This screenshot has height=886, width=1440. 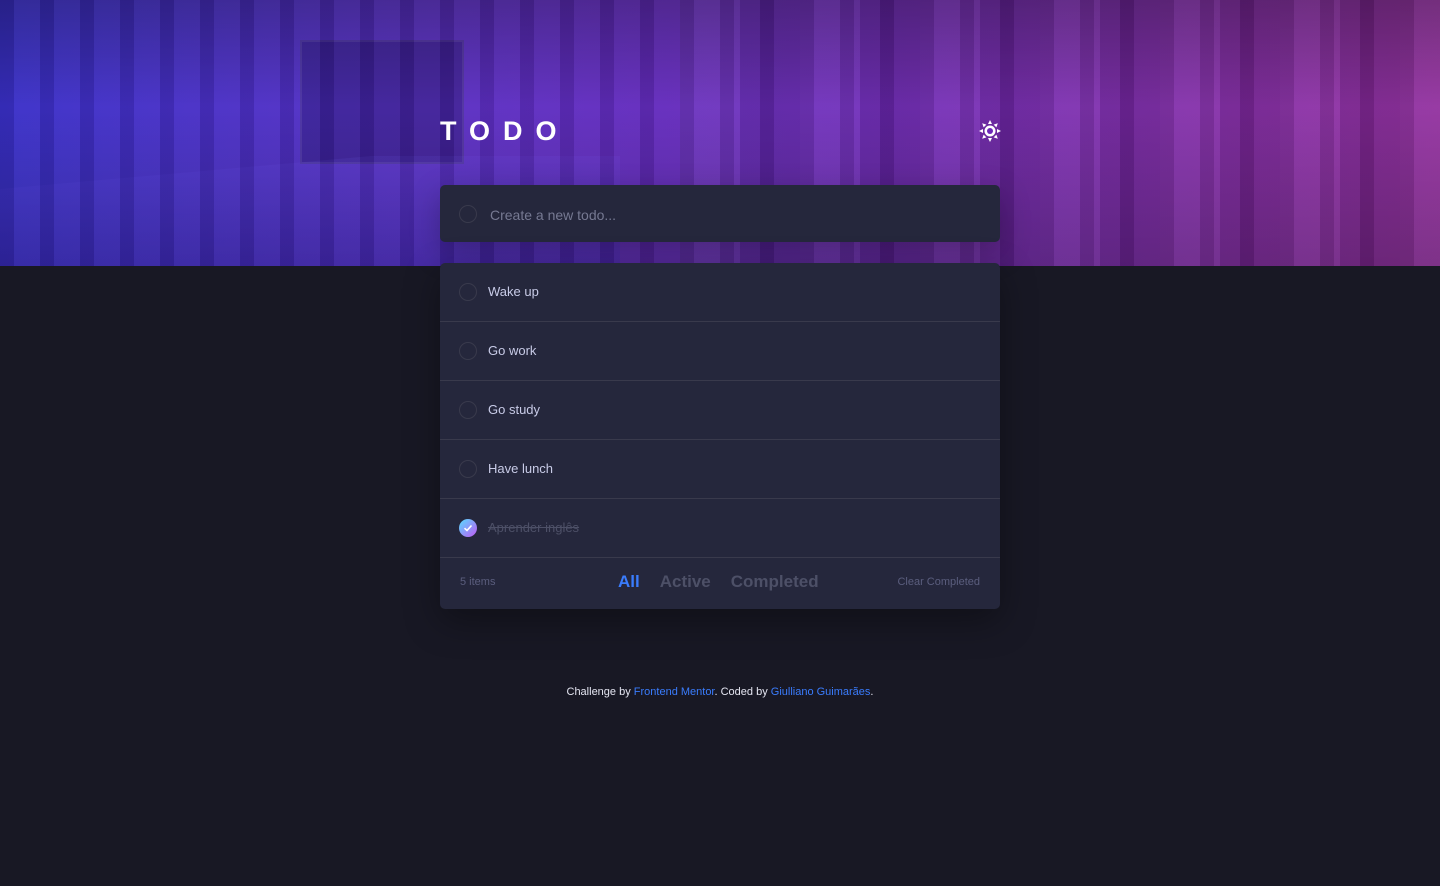 What do you see at coordinates (720, 469) in the screenshot?
I see `todo-item: Have lunch` at bounding box center [720, 469].